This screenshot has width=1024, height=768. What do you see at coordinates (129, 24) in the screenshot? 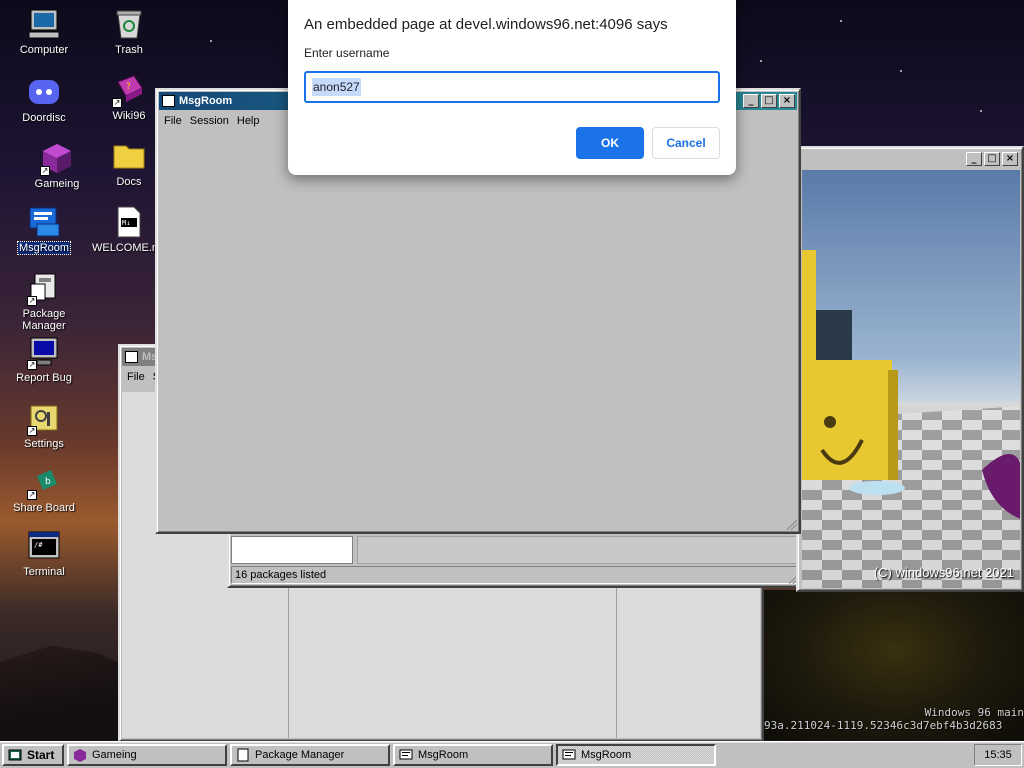
I see `trash-icon` at bounding box center [129, 24].